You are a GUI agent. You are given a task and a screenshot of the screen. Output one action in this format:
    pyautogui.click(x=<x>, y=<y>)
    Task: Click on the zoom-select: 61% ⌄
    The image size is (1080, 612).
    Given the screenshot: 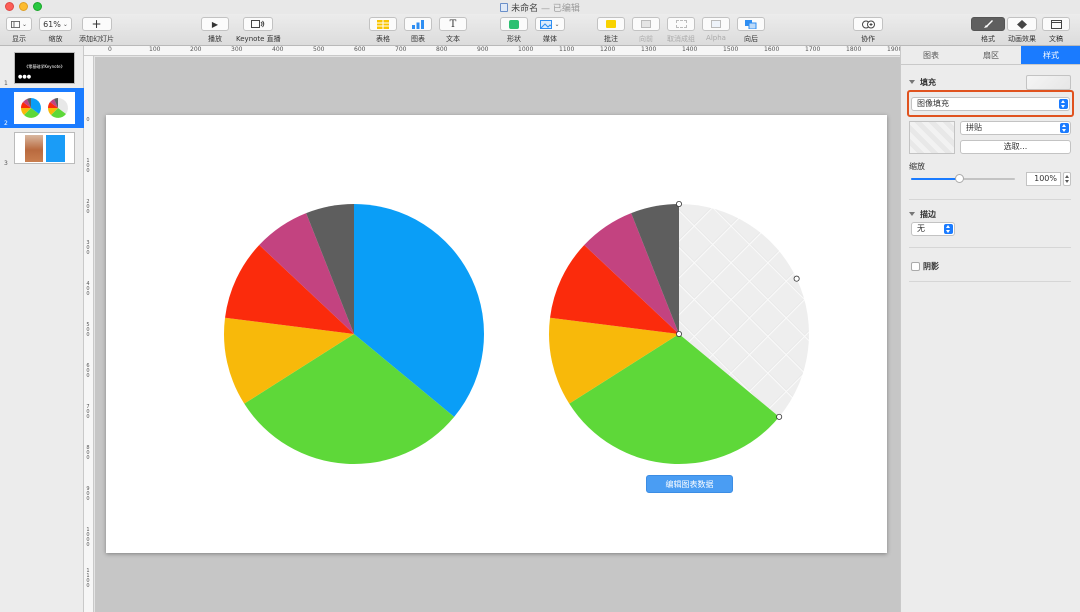 What is the action you would take?
    pyautogui.click(x=55, y=24)
    